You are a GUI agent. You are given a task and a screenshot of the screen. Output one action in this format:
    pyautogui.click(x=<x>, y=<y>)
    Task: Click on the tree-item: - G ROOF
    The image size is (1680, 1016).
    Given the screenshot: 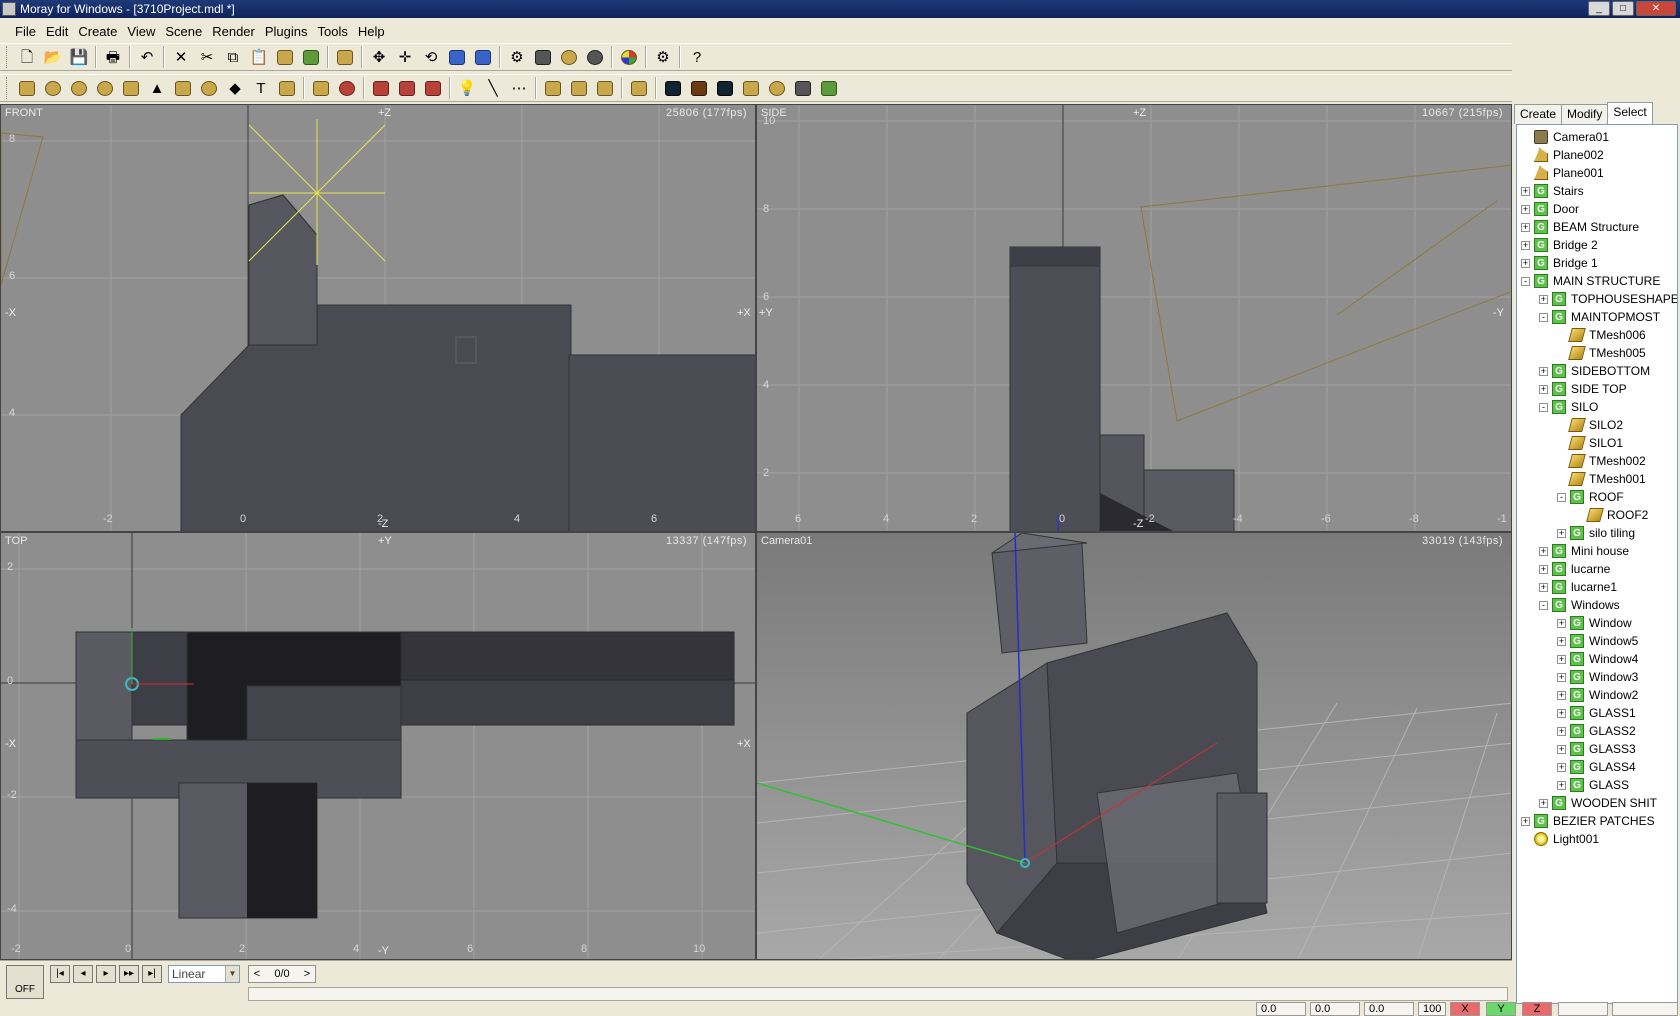 What is the action you would take?
    pyautogui.click(x=1590, y=497)
    